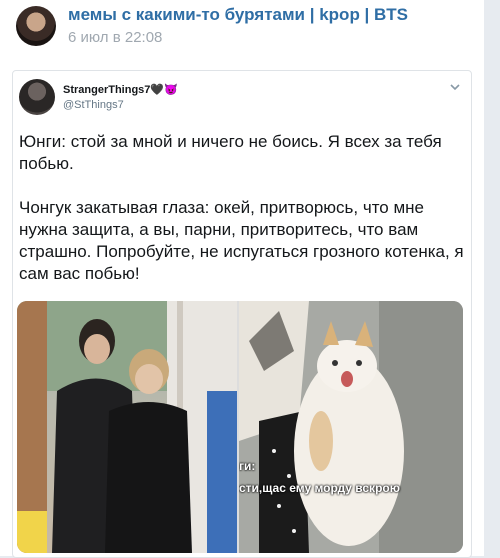 The image size is (500, 558). What do you see at coordinates (93, 105) in the screenshot?
I see `tweet-handle: @StThings7` at bounding box center [93, 105].